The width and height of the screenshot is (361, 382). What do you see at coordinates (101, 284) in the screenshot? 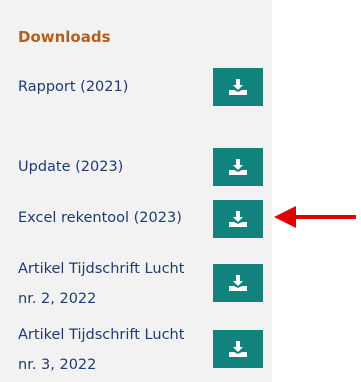
I see `download-item-label: Artikel Tijdschrift Lucht nr. 2, 2022` at bounding box center [101, 284].